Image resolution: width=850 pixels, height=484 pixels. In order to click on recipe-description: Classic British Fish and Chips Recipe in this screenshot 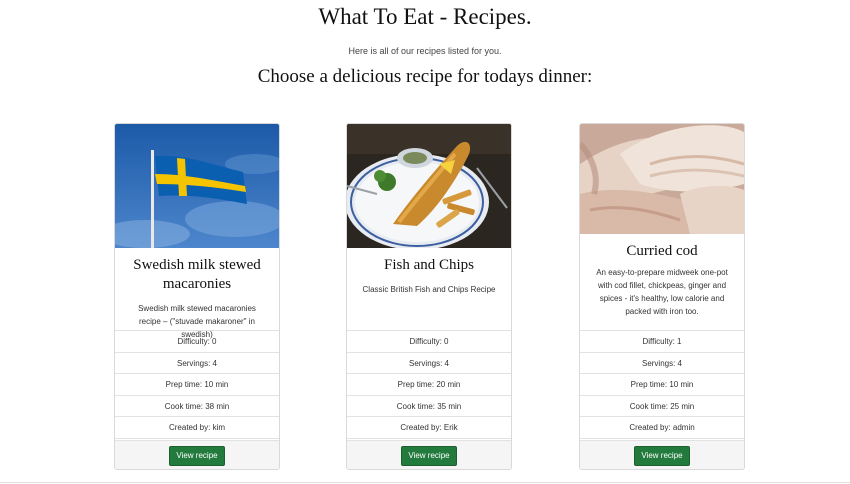, I will do `click(429, 289)`.